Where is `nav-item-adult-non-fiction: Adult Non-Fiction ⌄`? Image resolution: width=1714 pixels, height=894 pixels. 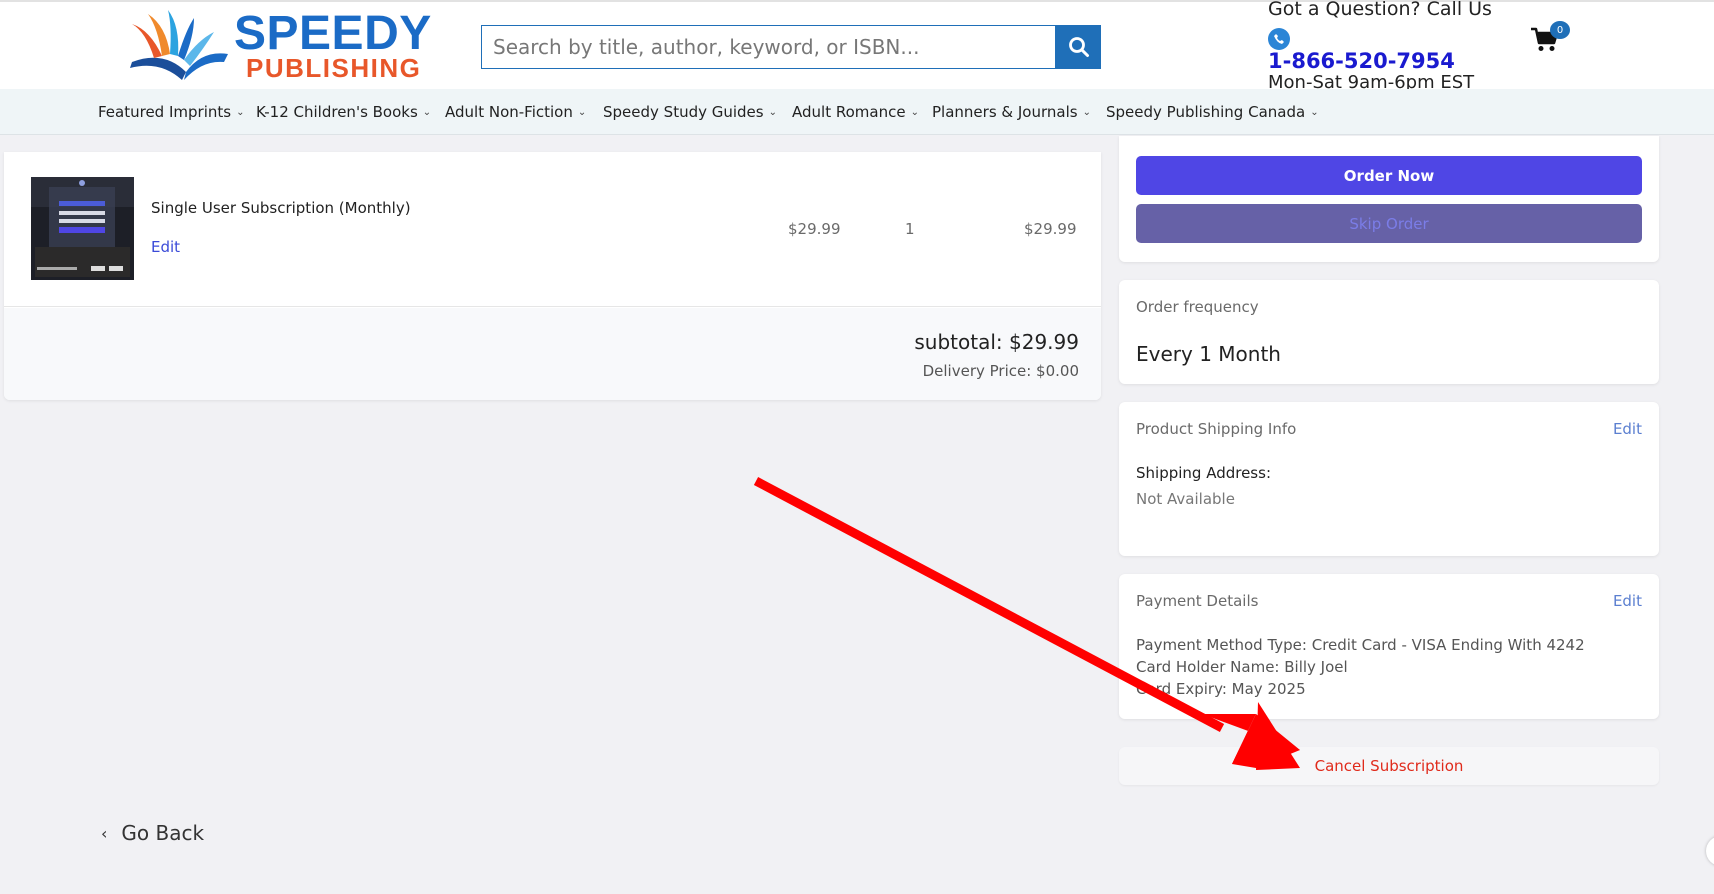 nav-item-adult-non-fiction: Adult Non-Fiction ⌄ is located at coordinates (515, 112).